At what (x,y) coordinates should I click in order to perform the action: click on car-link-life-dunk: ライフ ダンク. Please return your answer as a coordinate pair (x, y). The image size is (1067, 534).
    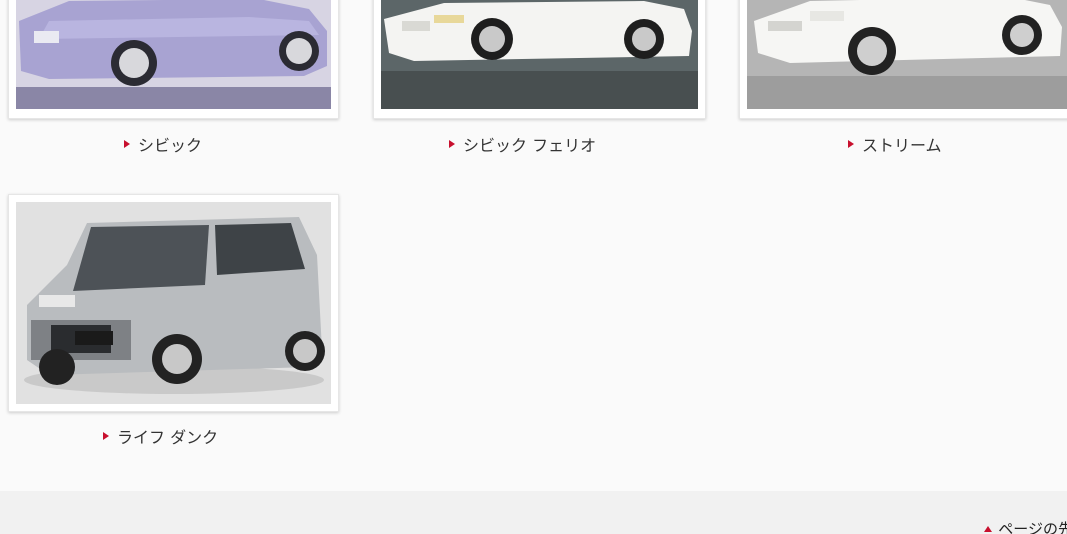
    Looking at the image, I should click on (160, 436).